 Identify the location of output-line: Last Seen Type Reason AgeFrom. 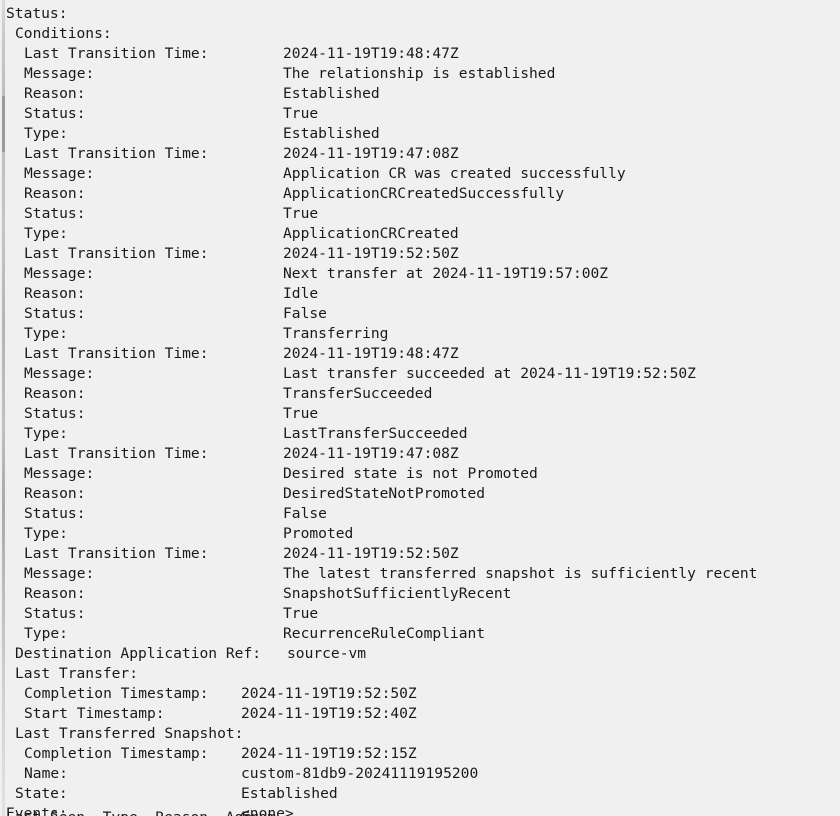
(420, 812).